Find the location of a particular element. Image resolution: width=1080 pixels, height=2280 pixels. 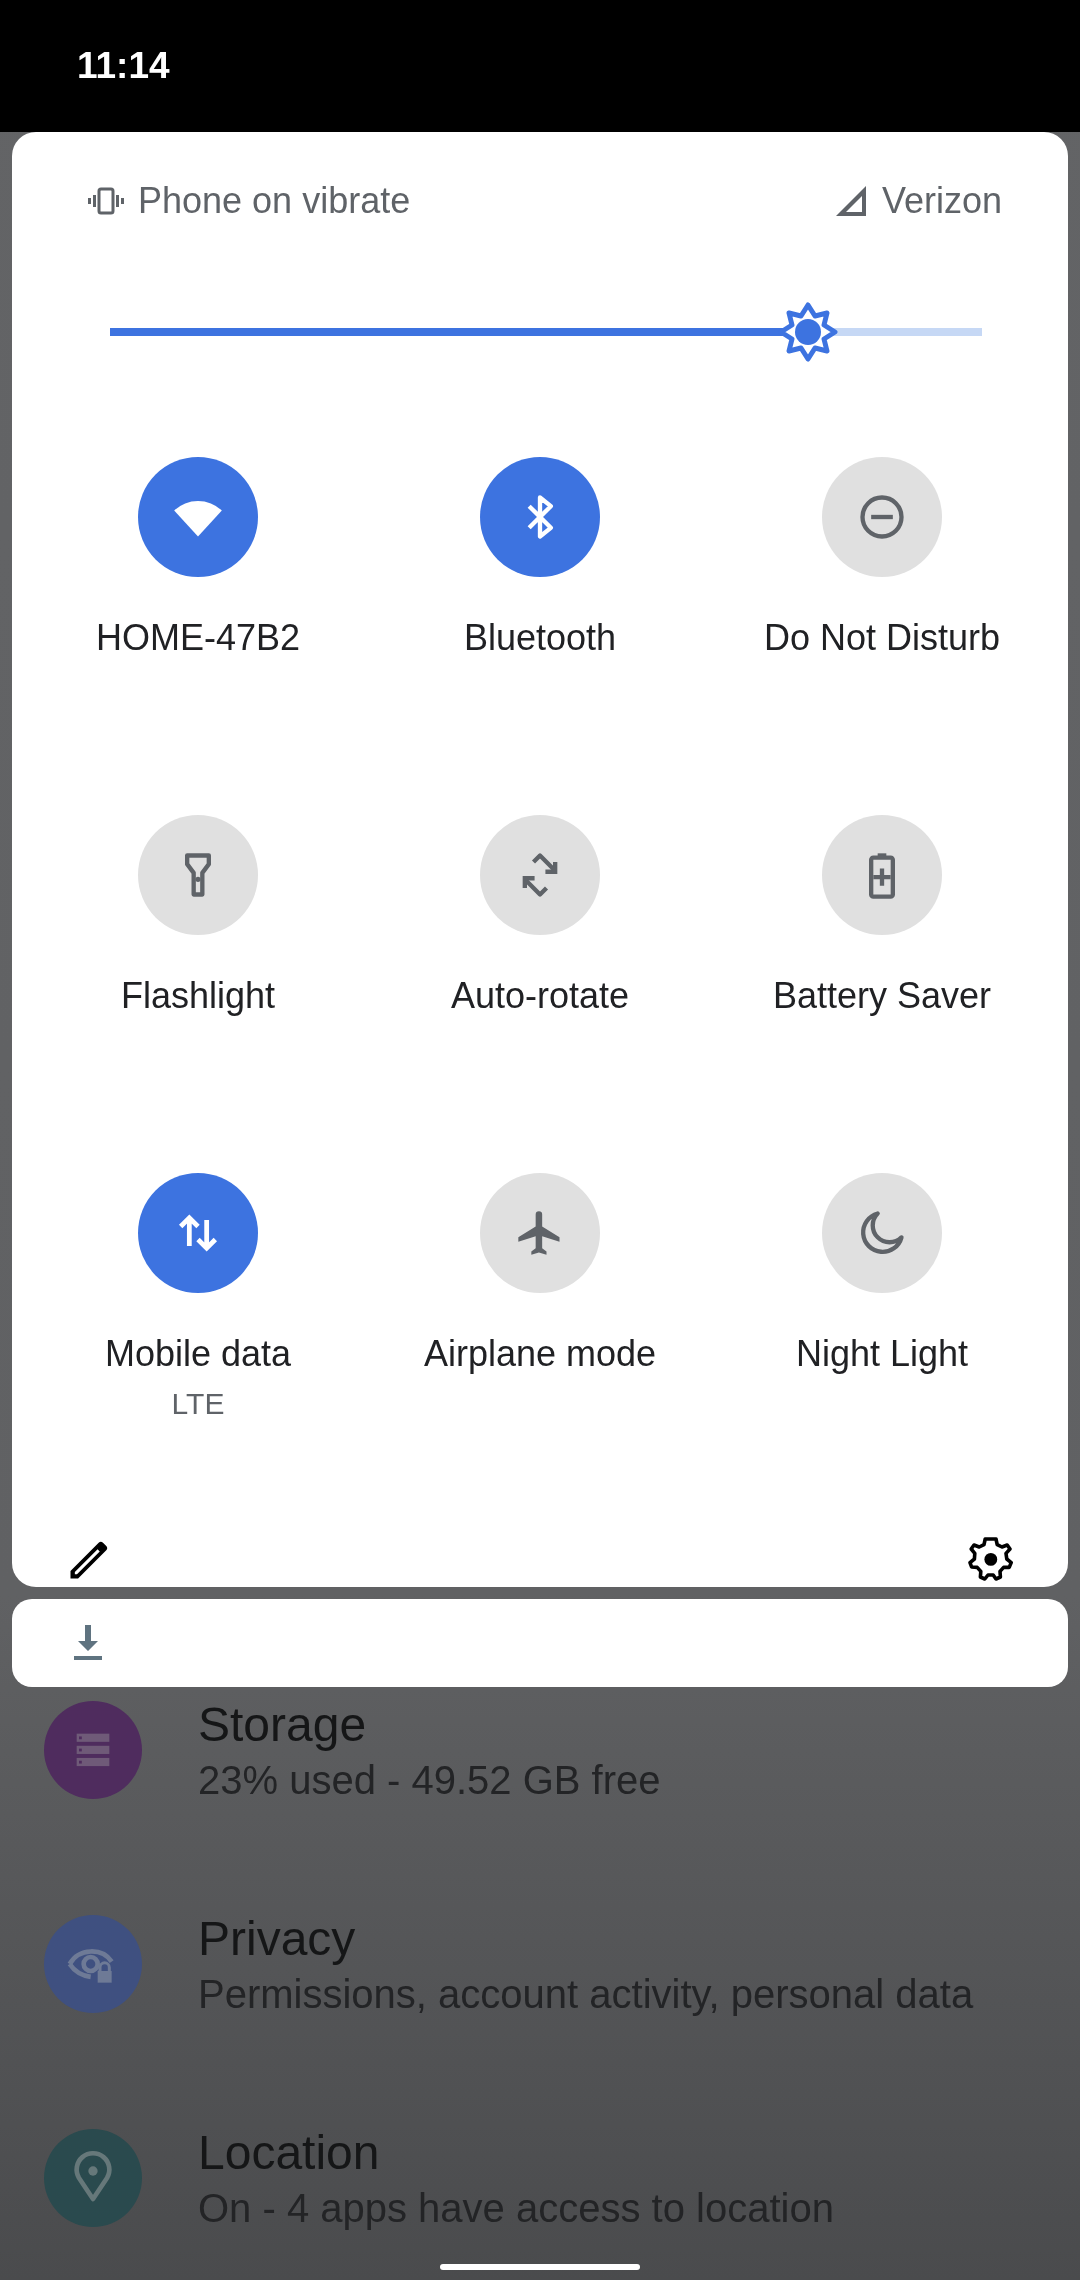

tile-sublabel: LTE is located at coordinates (198, 1404).